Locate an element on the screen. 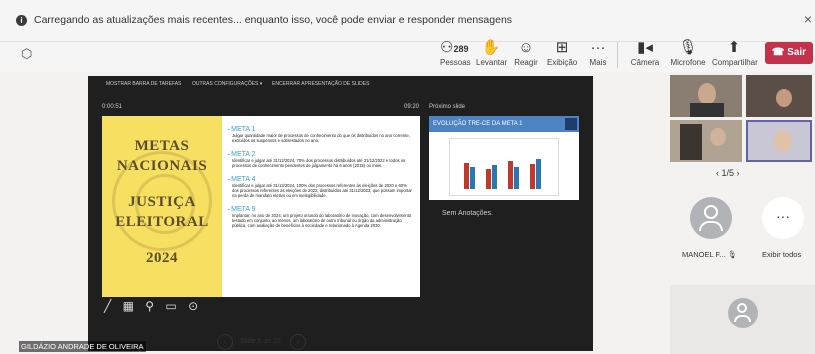 The height and width of the screenshot is (354, 815). more-options-icon: ⊙ is located at coordinates (193, 306).